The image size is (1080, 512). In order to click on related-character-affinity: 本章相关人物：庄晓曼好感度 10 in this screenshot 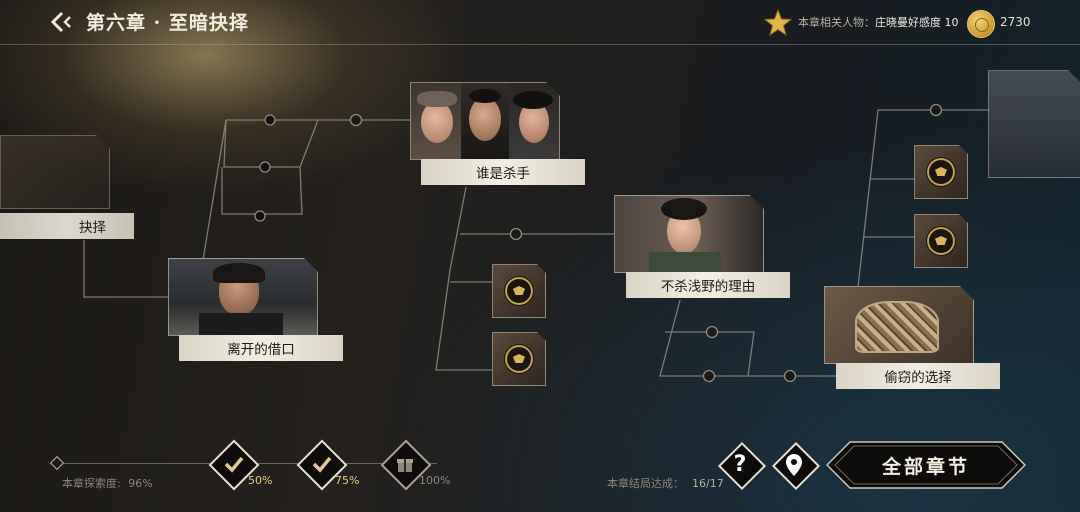, I will do `click(878, 22)`.